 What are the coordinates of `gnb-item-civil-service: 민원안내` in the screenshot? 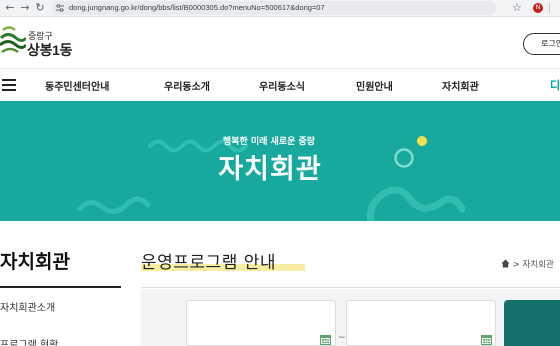 It's located at (374, 85).